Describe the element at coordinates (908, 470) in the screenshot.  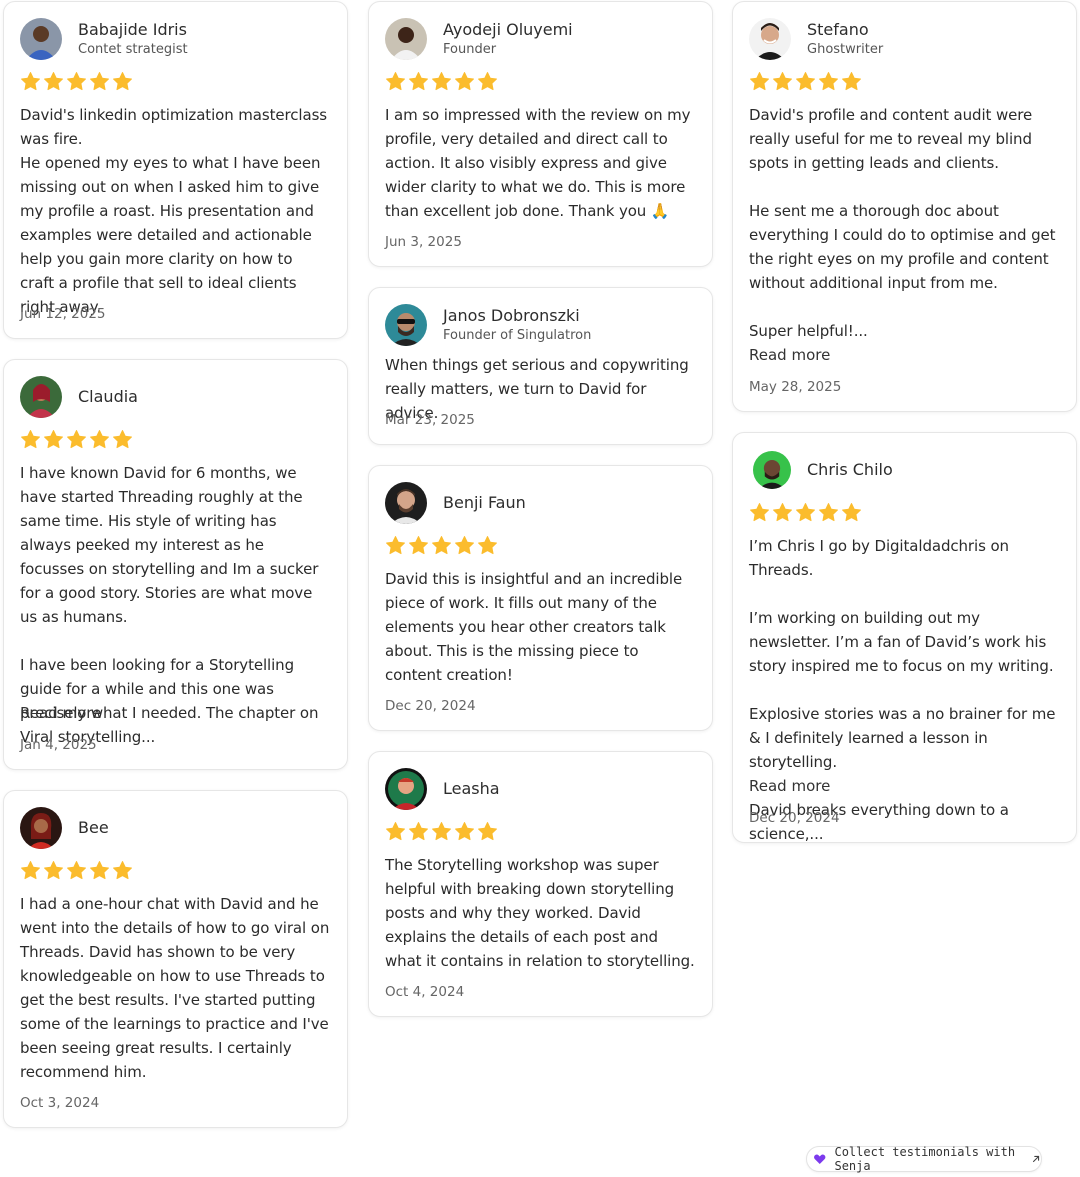
I see `reviewer-header: Chris Chilo` at that location.